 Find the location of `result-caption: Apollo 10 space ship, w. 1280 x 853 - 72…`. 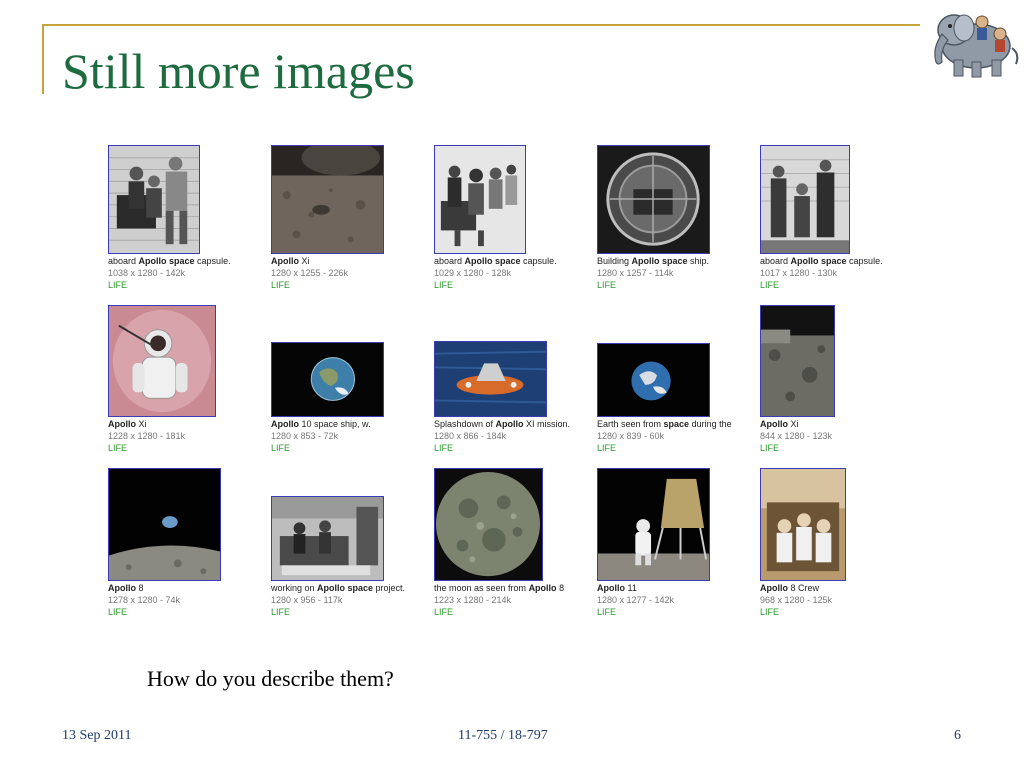

result-caption: Apollo 10 space ship, w. 1280 x 853 - 72… is located at coordinates (351, 436).